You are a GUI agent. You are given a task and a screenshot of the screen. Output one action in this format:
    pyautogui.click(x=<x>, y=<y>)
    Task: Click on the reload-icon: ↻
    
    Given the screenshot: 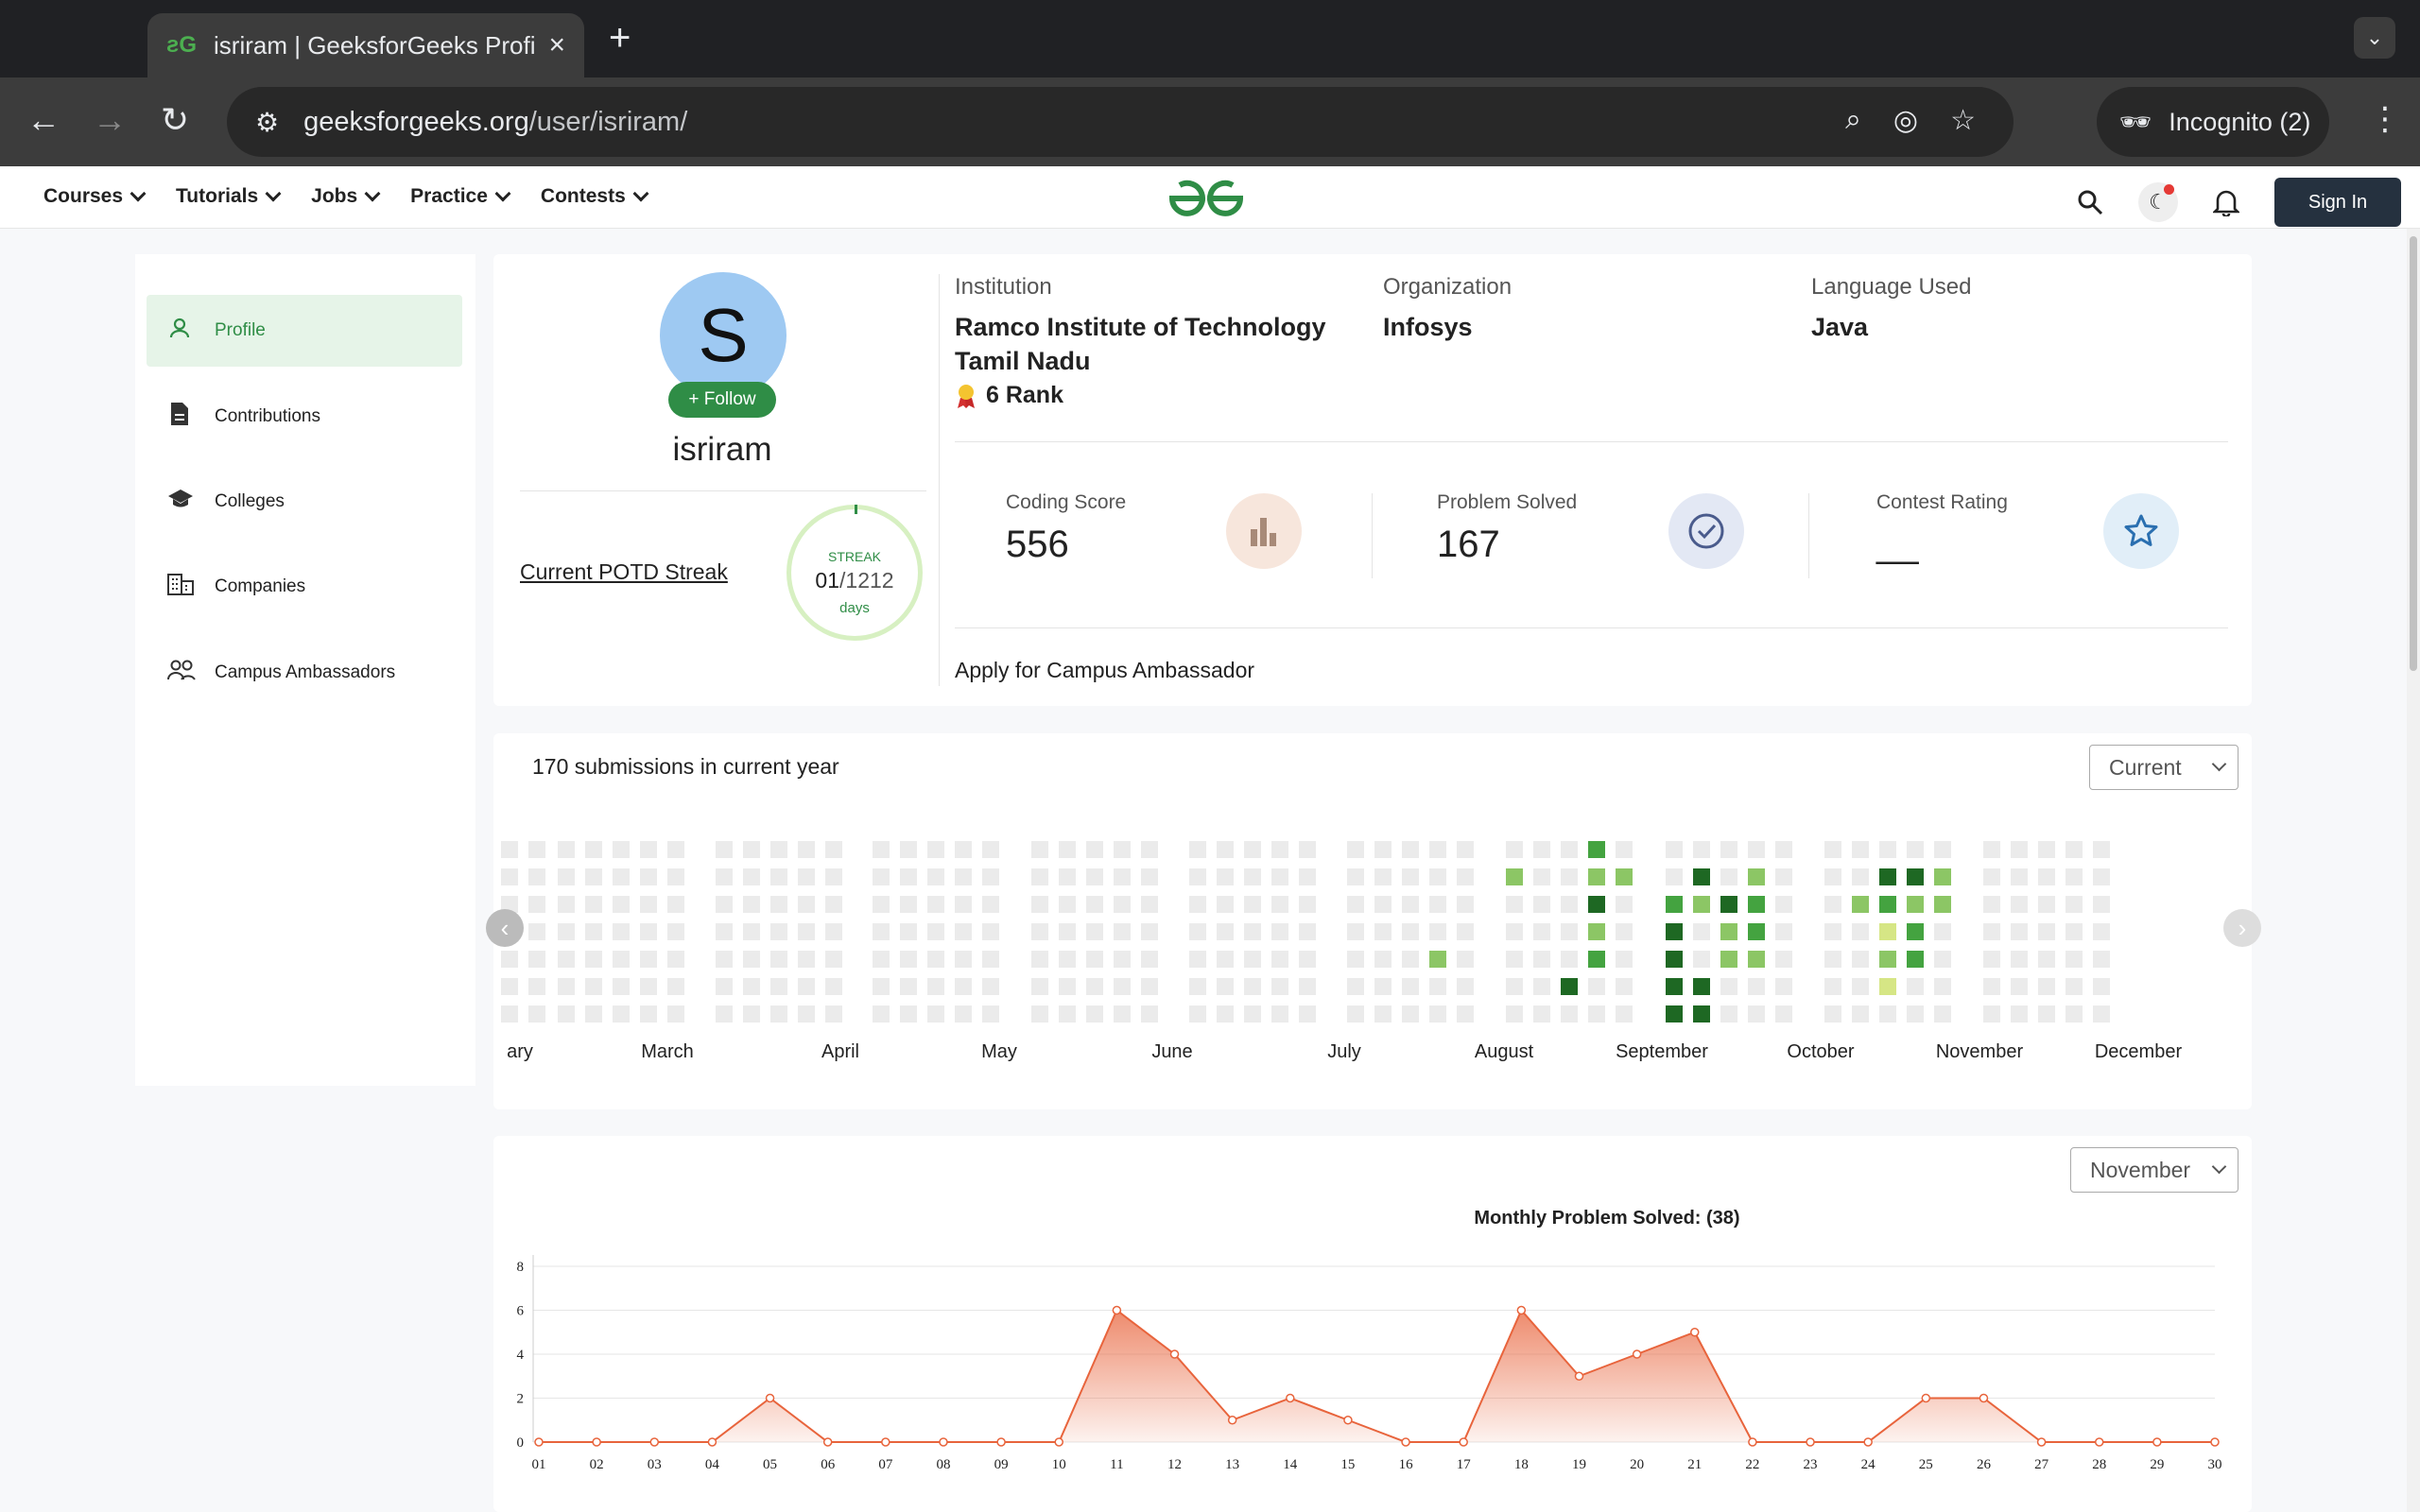 What is the action you would take?
    pyautogui.click(x=175, y=120)
    